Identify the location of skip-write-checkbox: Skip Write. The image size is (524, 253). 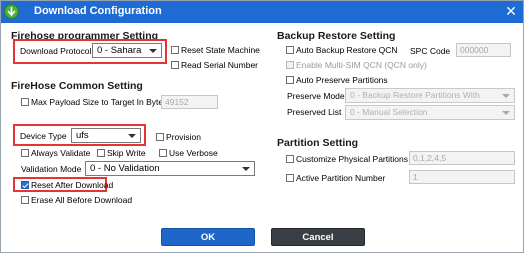
(121, 153).